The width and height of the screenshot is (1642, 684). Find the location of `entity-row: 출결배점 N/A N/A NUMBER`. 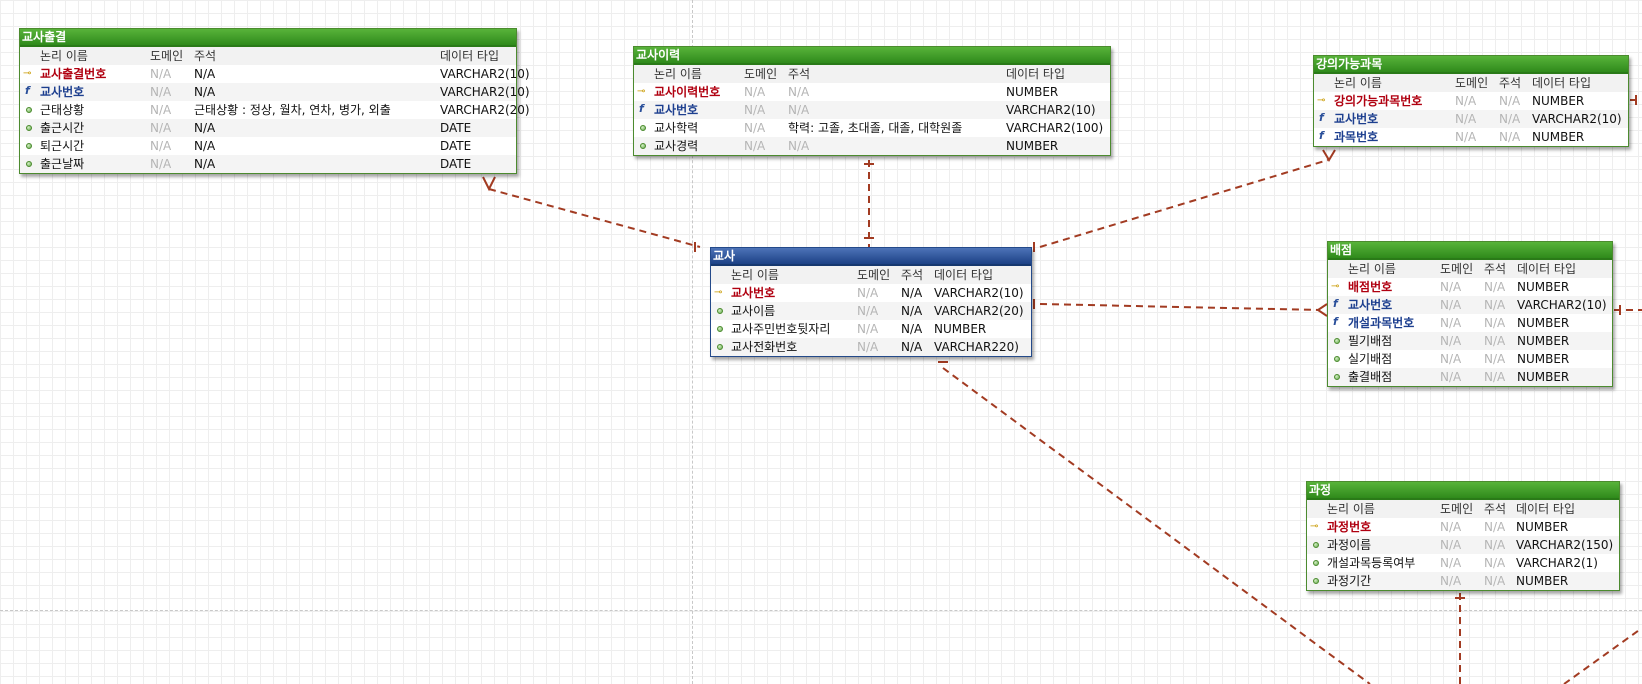

entity-row: 출결배점 N/A N/A NUMBER is located at coordinates (1470, 377).